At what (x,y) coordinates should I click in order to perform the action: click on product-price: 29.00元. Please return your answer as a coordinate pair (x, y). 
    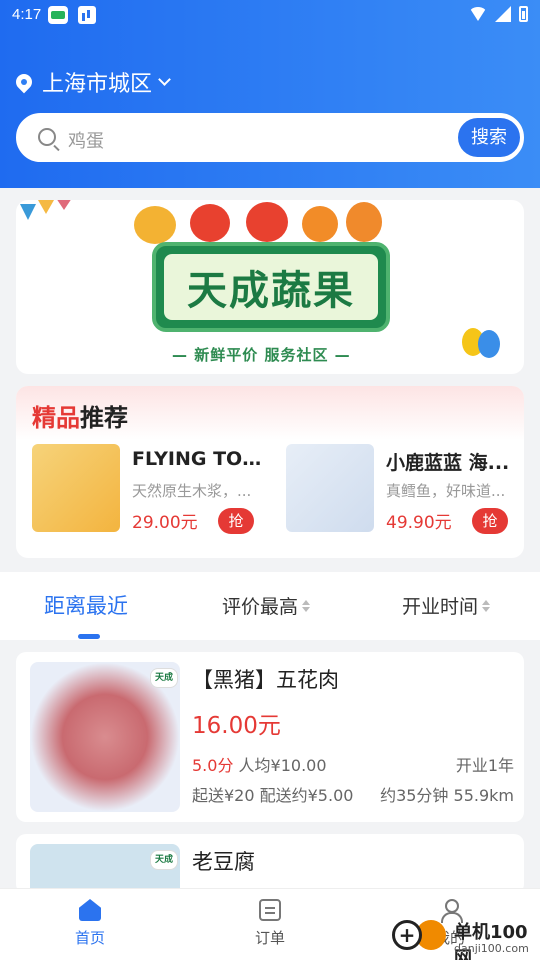
    Looking at the image, I should click on (165, 523).